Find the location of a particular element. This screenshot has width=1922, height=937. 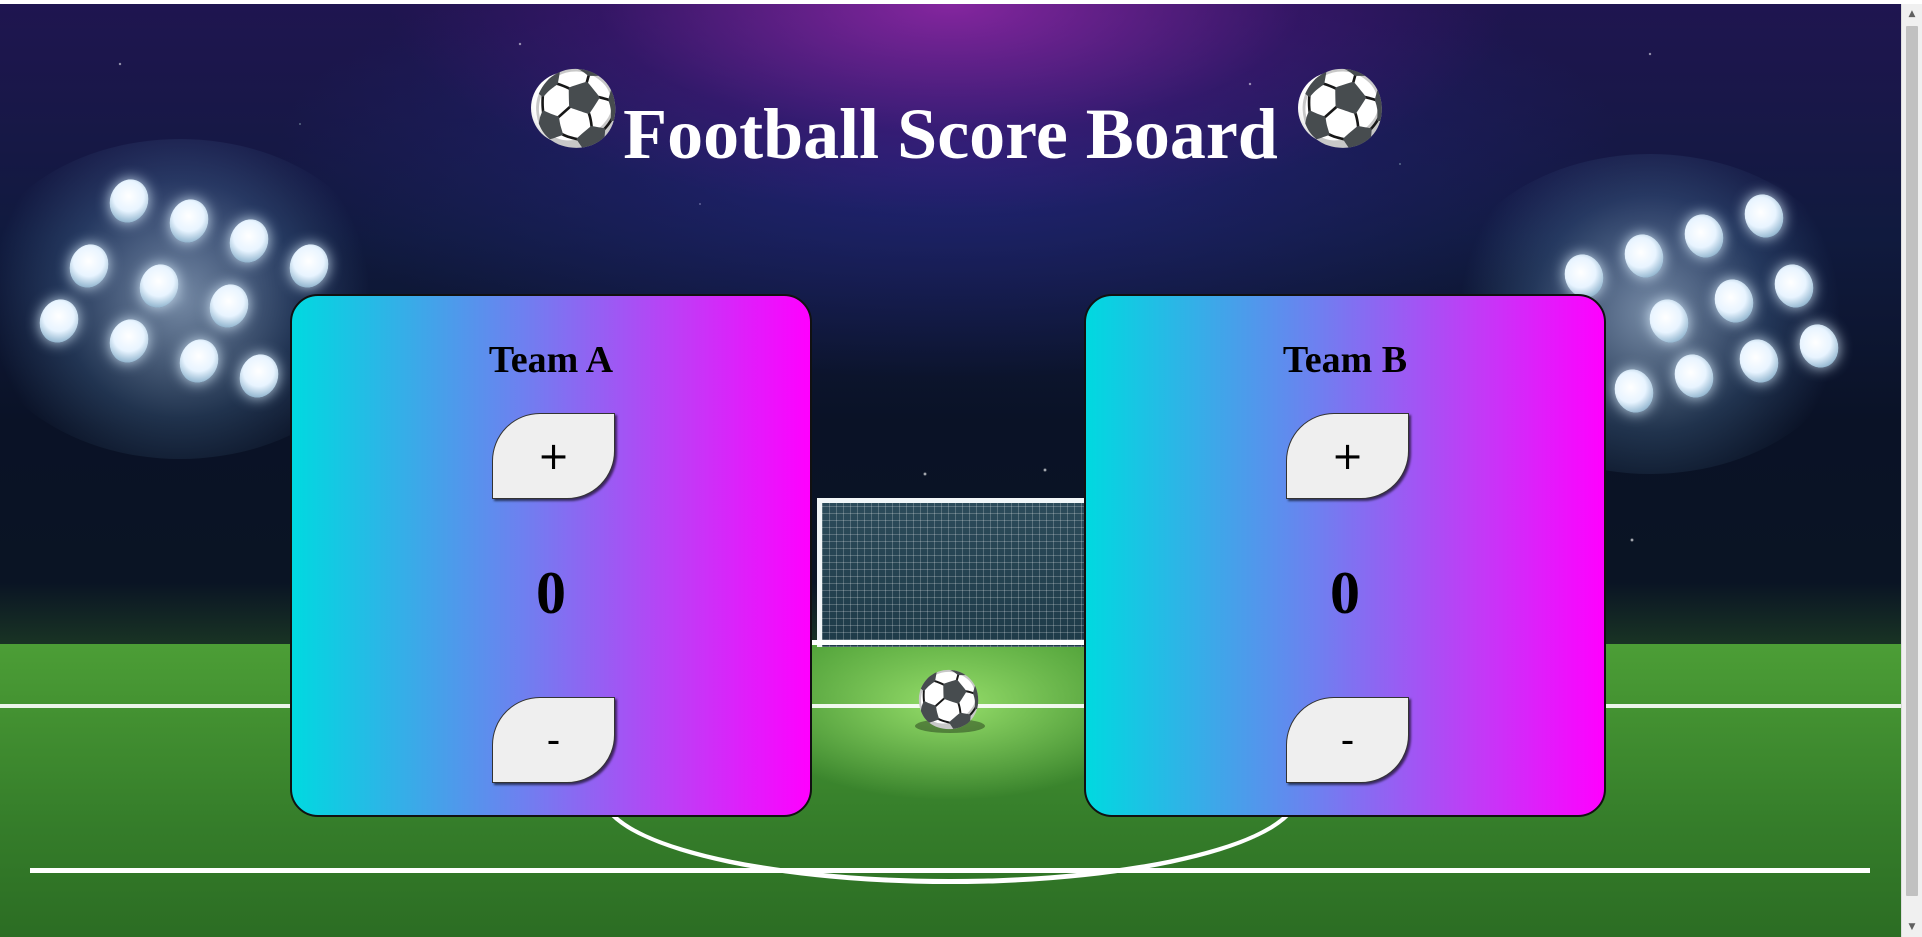

scroll-up-arrow-icon: ▲ is located at coordinates (1912, 14).